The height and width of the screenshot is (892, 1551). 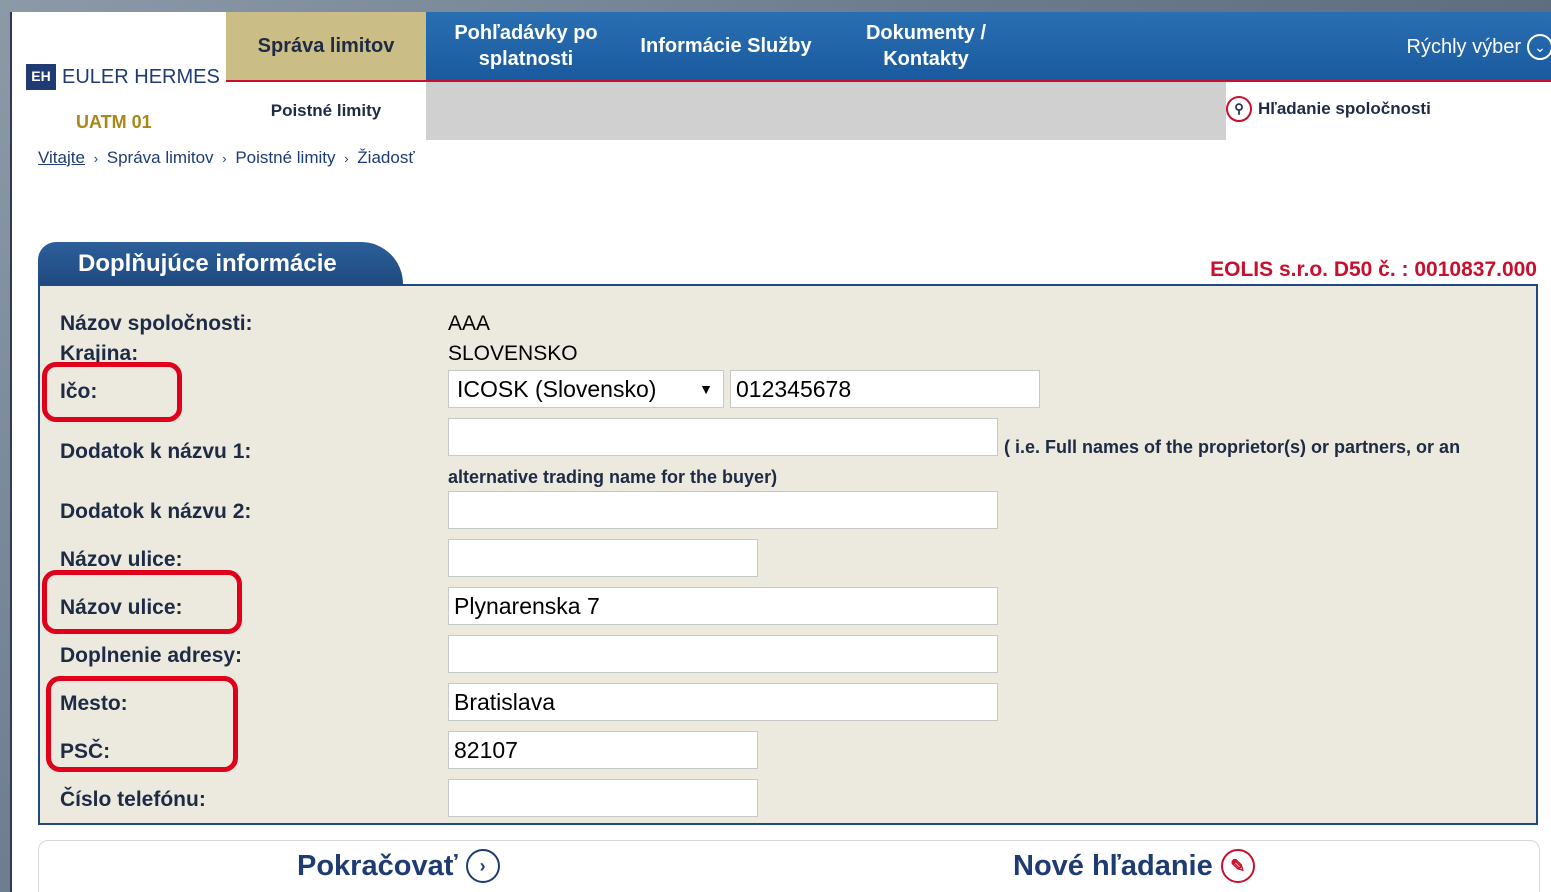 I want to click on city-input: Bratislava, so click(x=723, y=702).